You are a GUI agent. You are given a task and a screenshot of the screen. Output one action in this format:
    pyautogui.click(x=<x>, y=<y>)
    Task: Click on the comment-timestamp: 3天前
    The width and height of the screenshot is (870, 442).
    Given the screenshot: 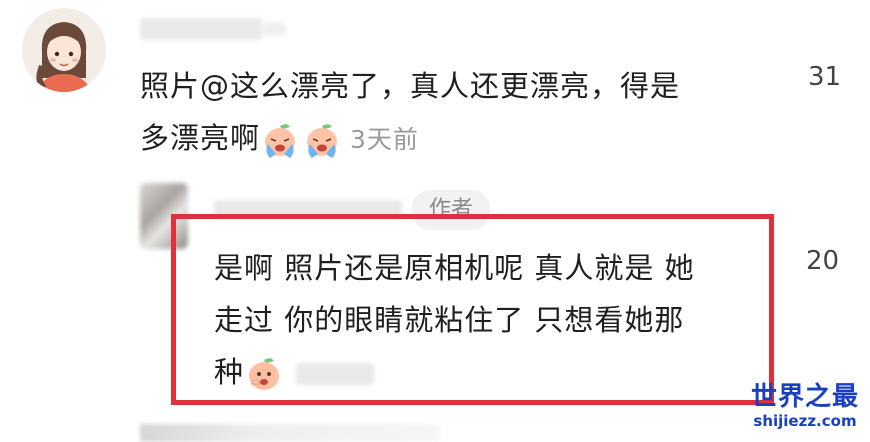 What is the action you would take?
    pyautogui.click(x=384, y=139)
    